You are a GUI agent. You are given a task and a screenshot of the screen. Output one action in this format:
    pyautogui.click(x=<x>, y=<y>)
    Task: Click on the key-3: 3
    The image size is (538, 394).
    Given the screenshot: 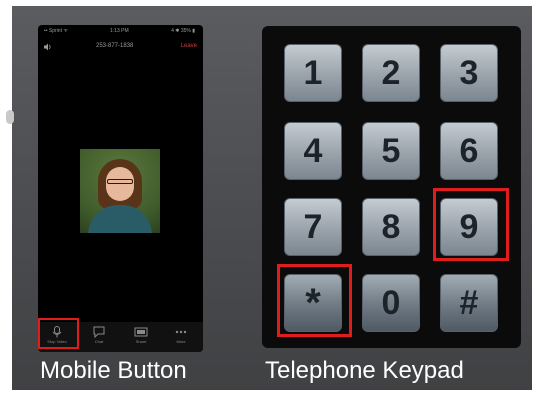 What is the action you would take?
    pyautogui.click(x=469, y=73)
    